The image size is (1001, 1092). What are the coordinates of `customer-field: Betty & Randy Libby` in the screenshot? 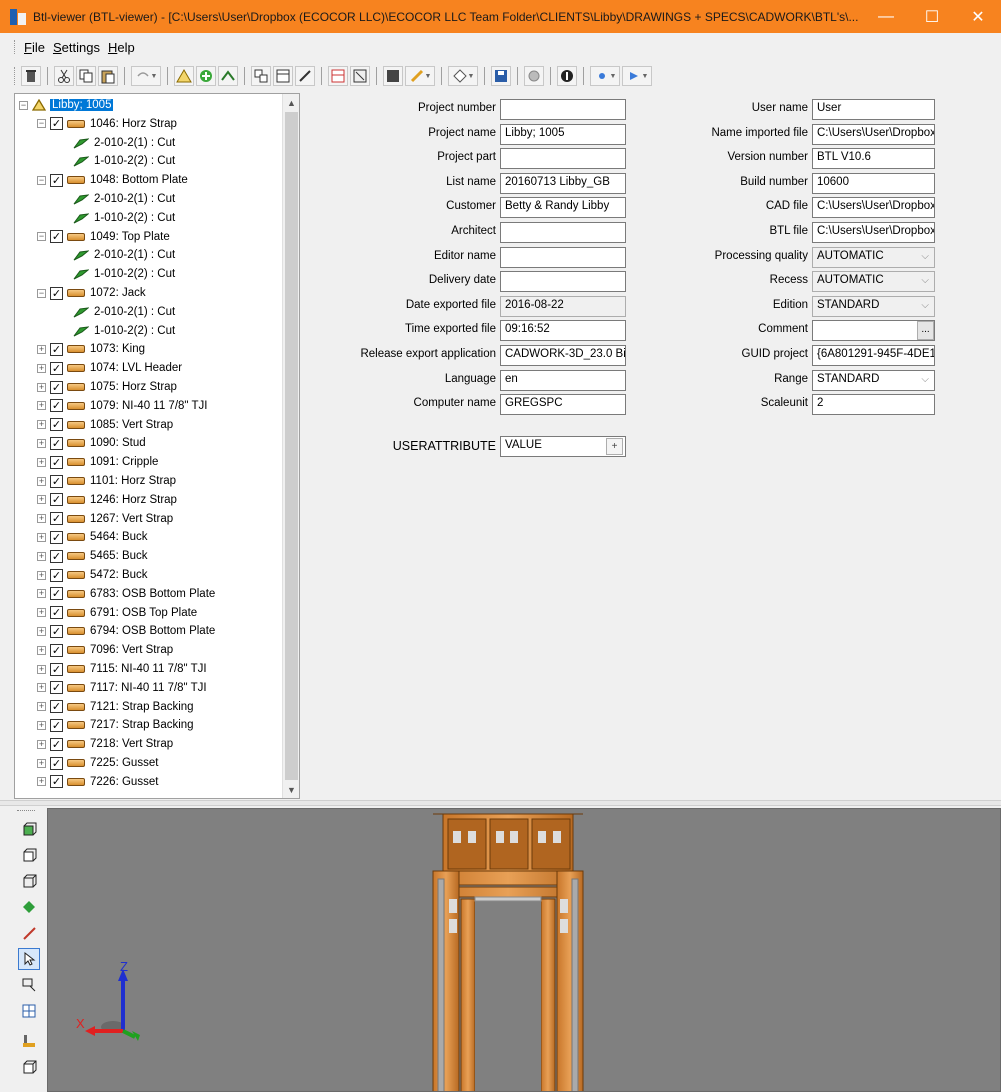 It's located at (563, 208).